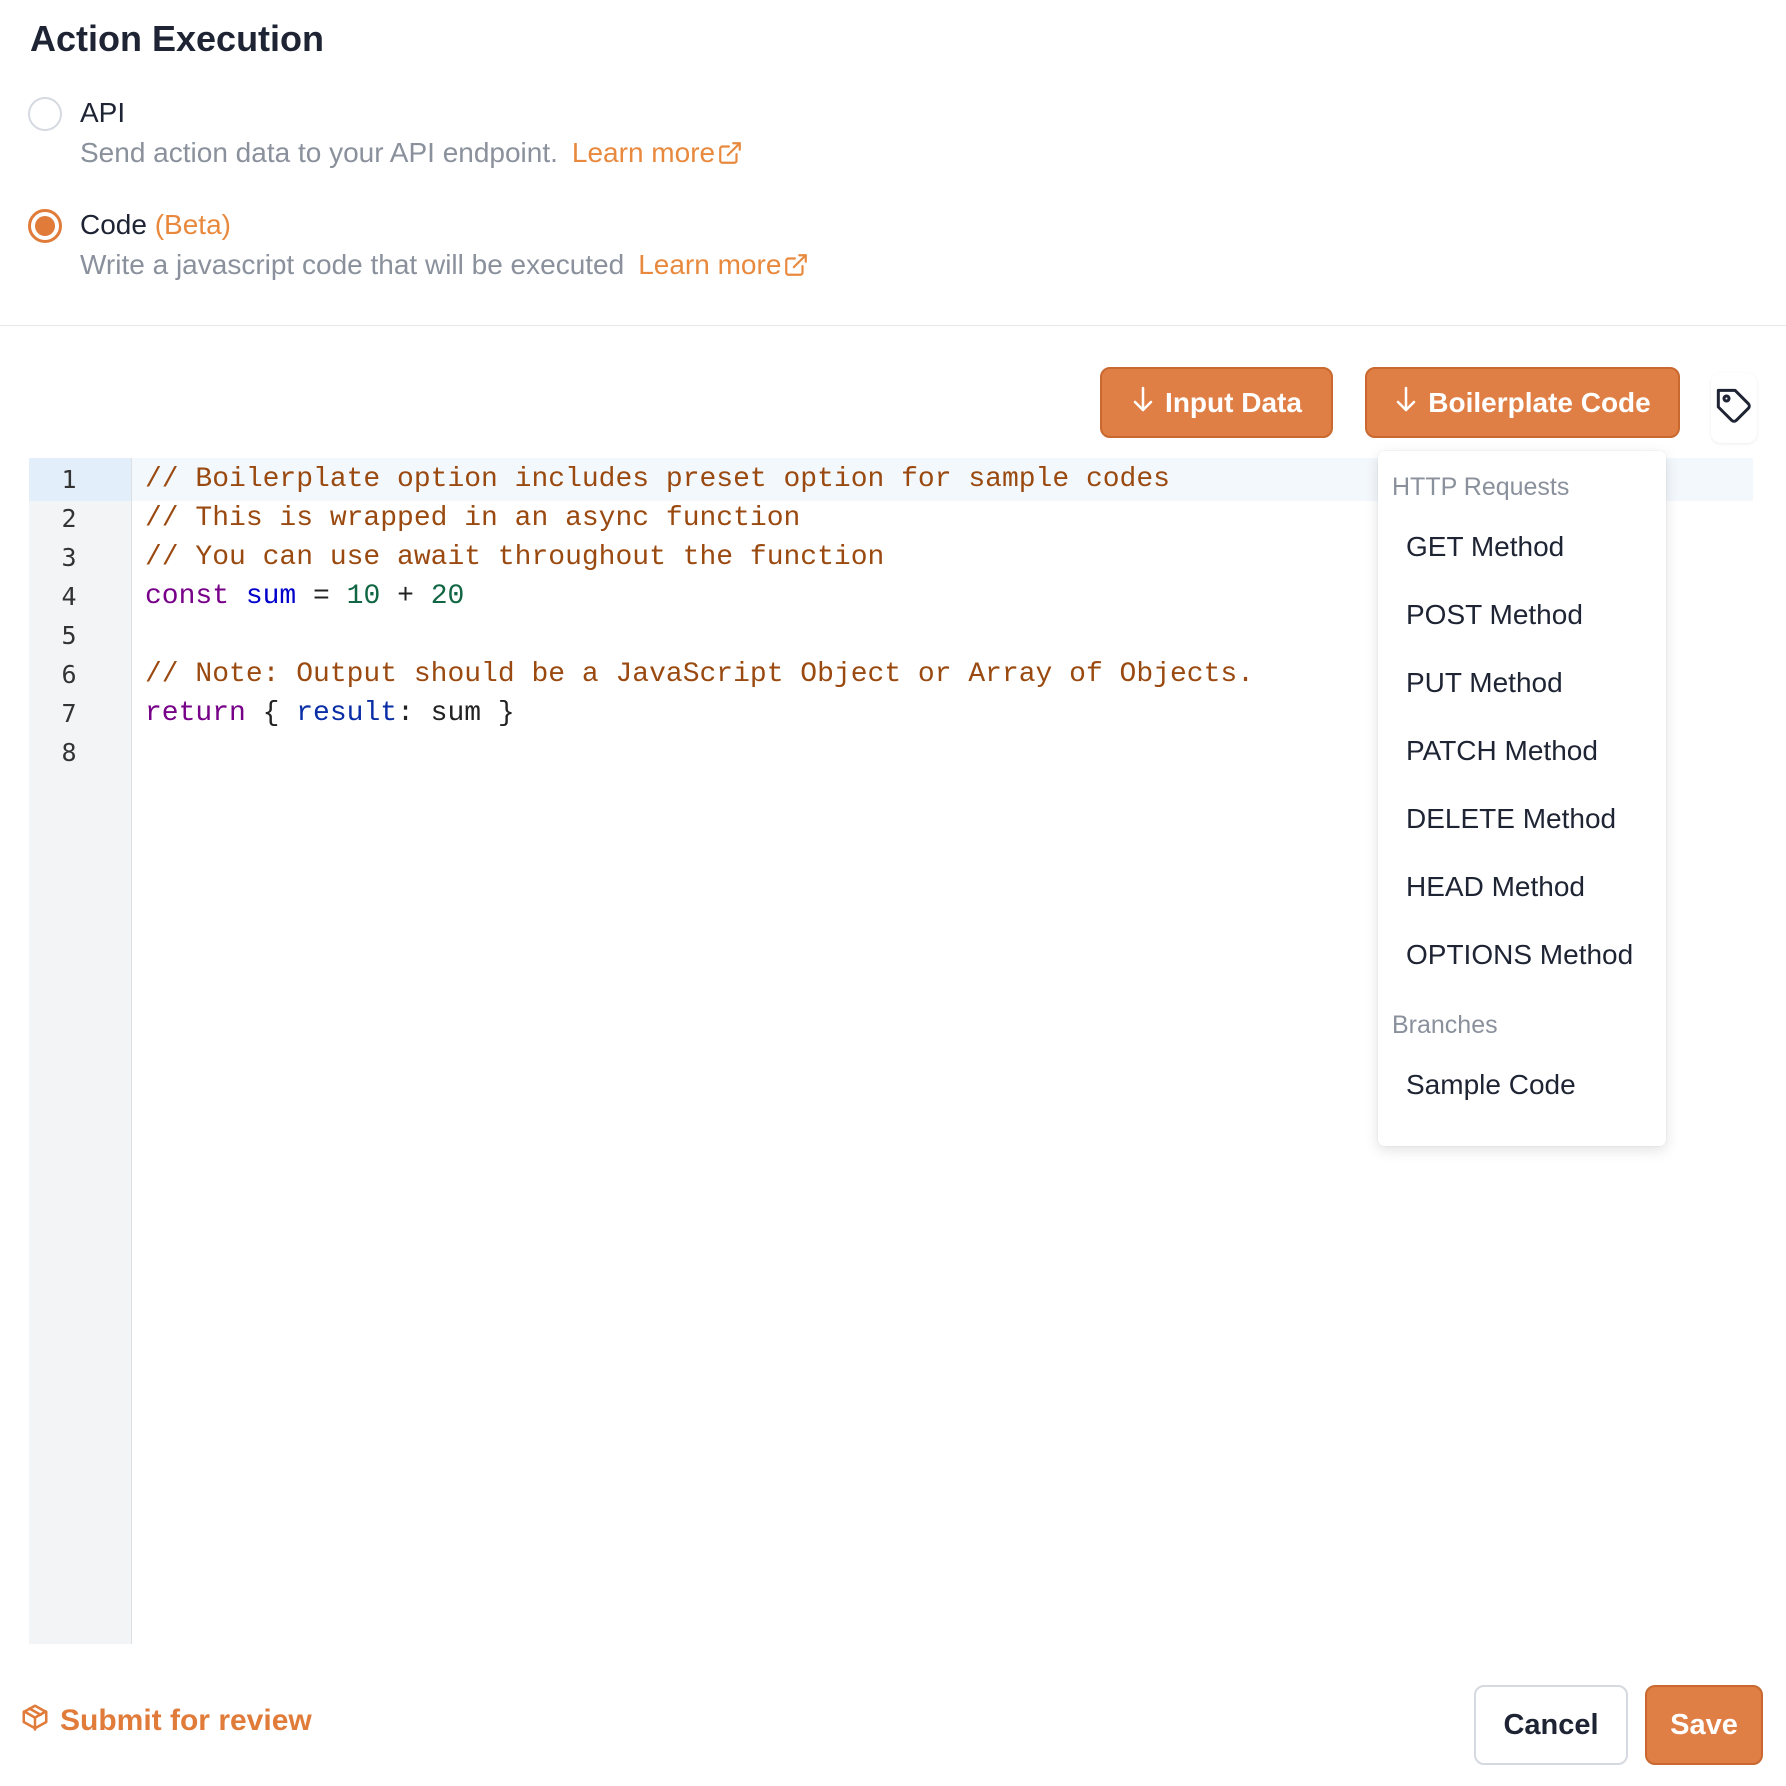  I want to click on submit-for-review-label: Submit for review, so click(186, 1720).